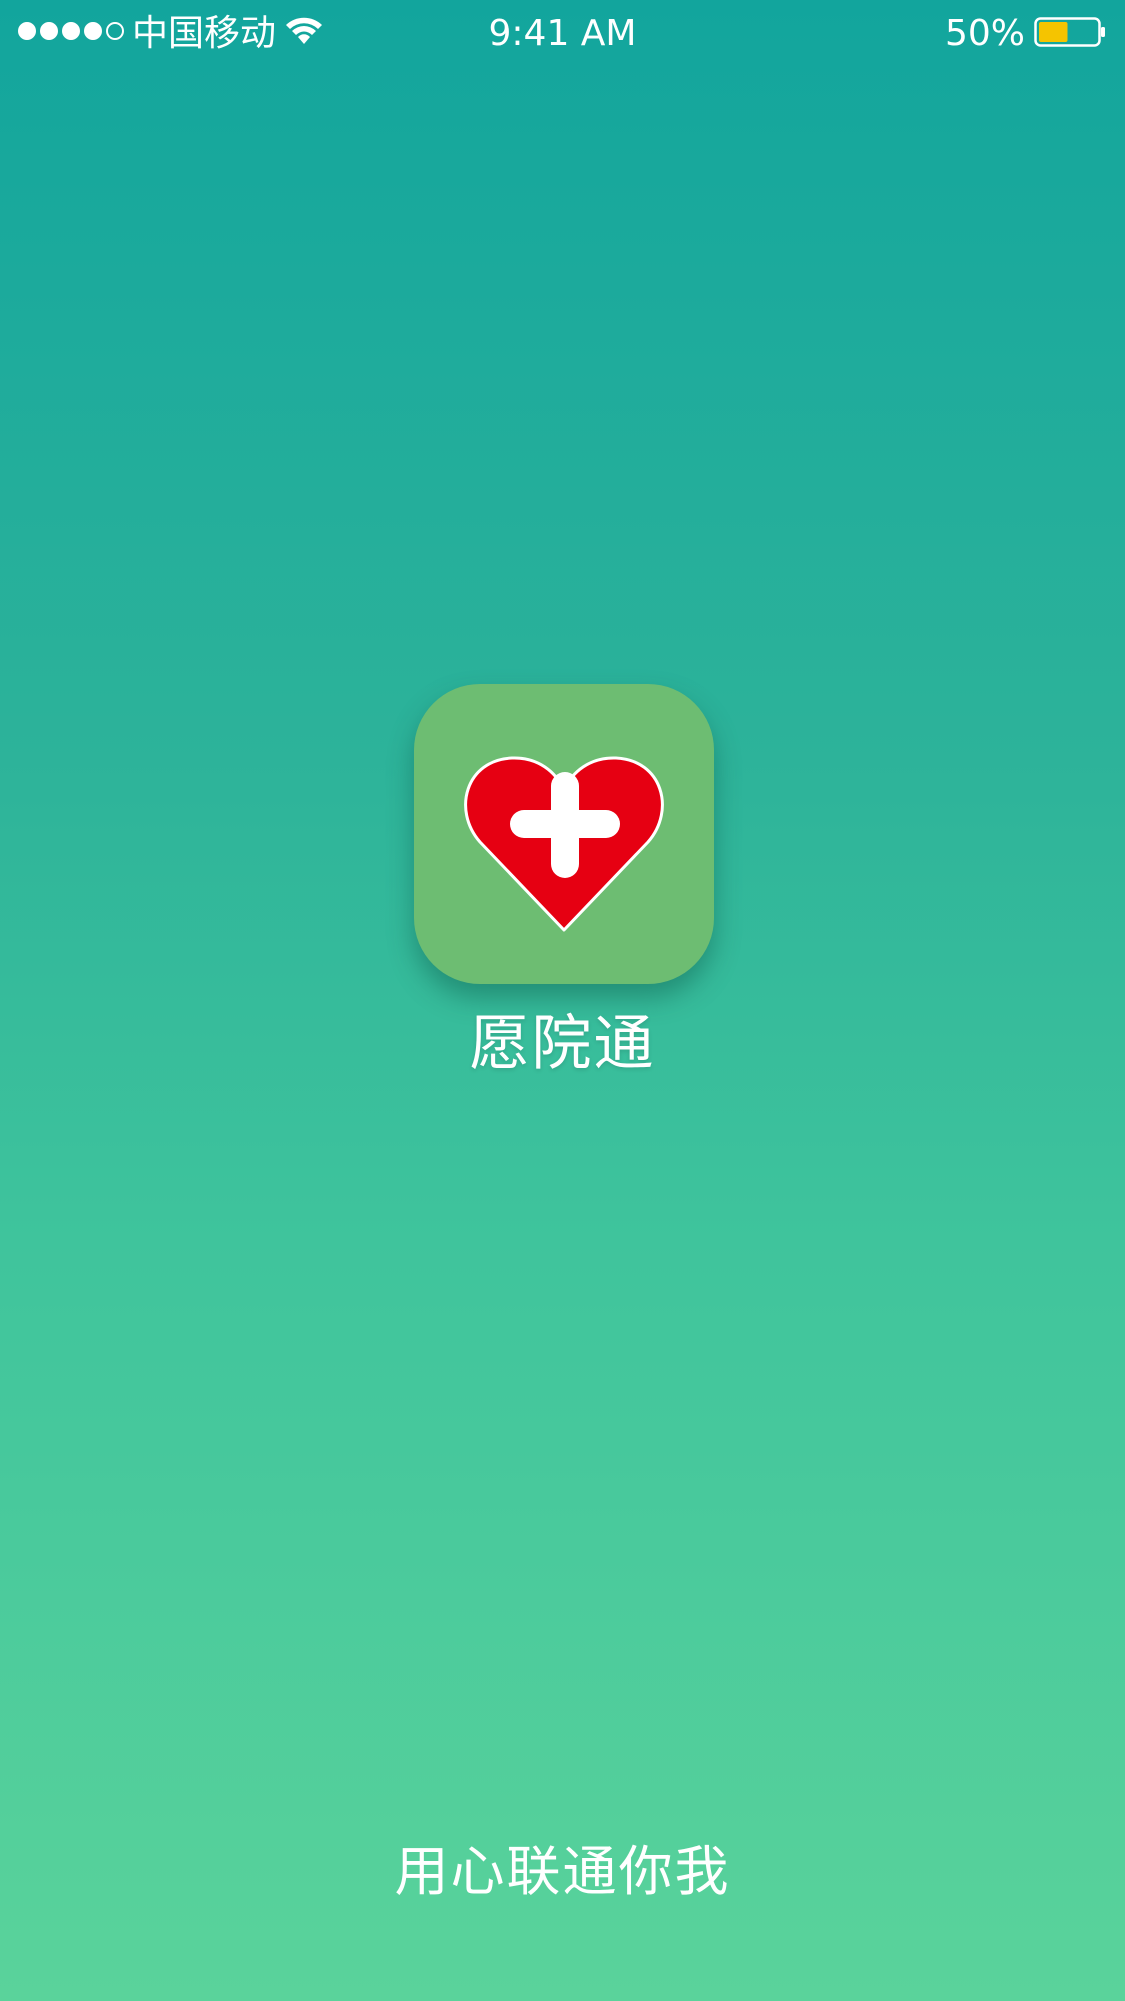  I want to click on app-name: 愿院通, so click(562, 1044).